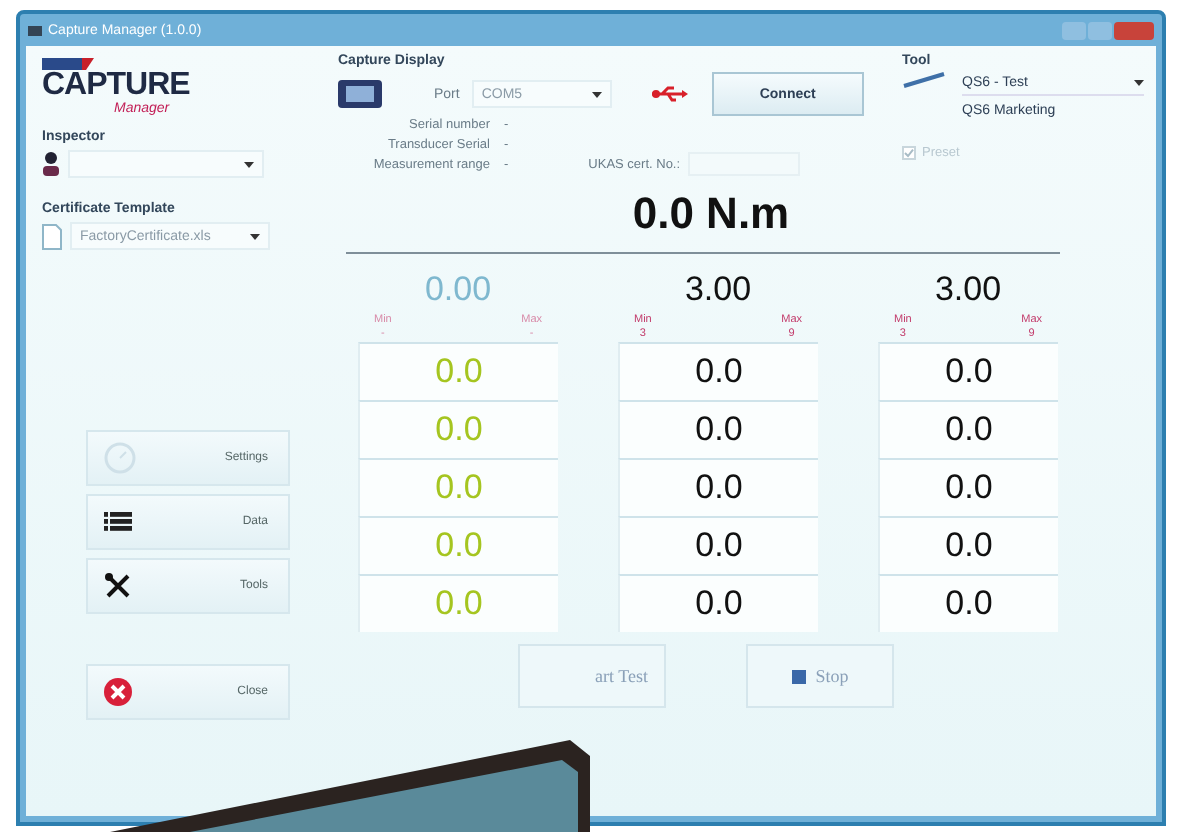 The height and width of the screenshot is (832, 1178). What do you see at coordinates (360, 94) in the screenshot?
I see `device-icon` at bounding box center [360, 94].